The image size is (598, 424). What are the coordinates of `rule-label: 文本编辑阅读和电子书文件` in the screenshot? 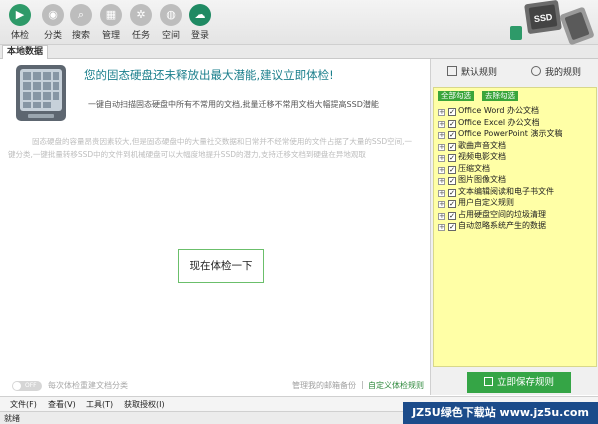 It's located at (506, 191).